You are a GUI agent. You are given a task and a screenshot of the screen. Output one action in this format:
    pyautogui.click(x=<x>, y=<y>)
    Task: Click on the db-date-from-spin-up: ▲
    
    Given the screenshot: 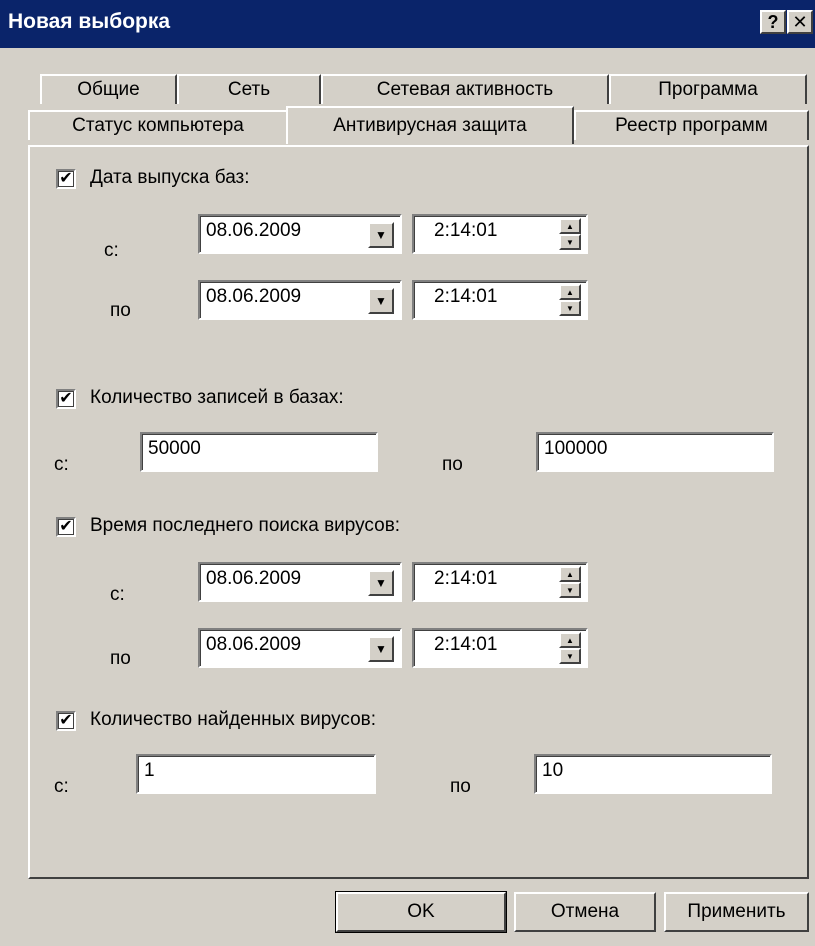 What is the action you would take?
    pyautogui.click(x=570, y=226)
    